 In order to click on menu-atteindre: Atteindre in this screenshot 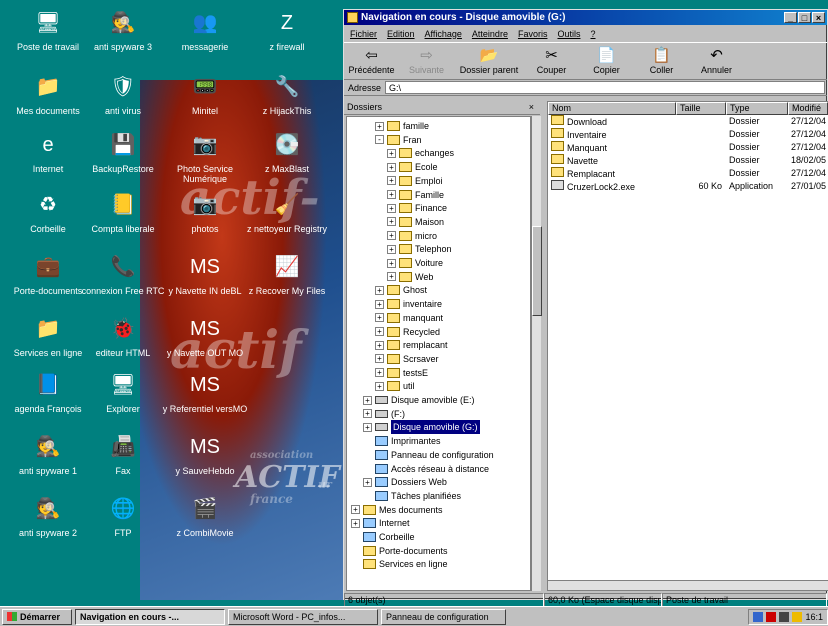, I will do `click(490, 34)`.